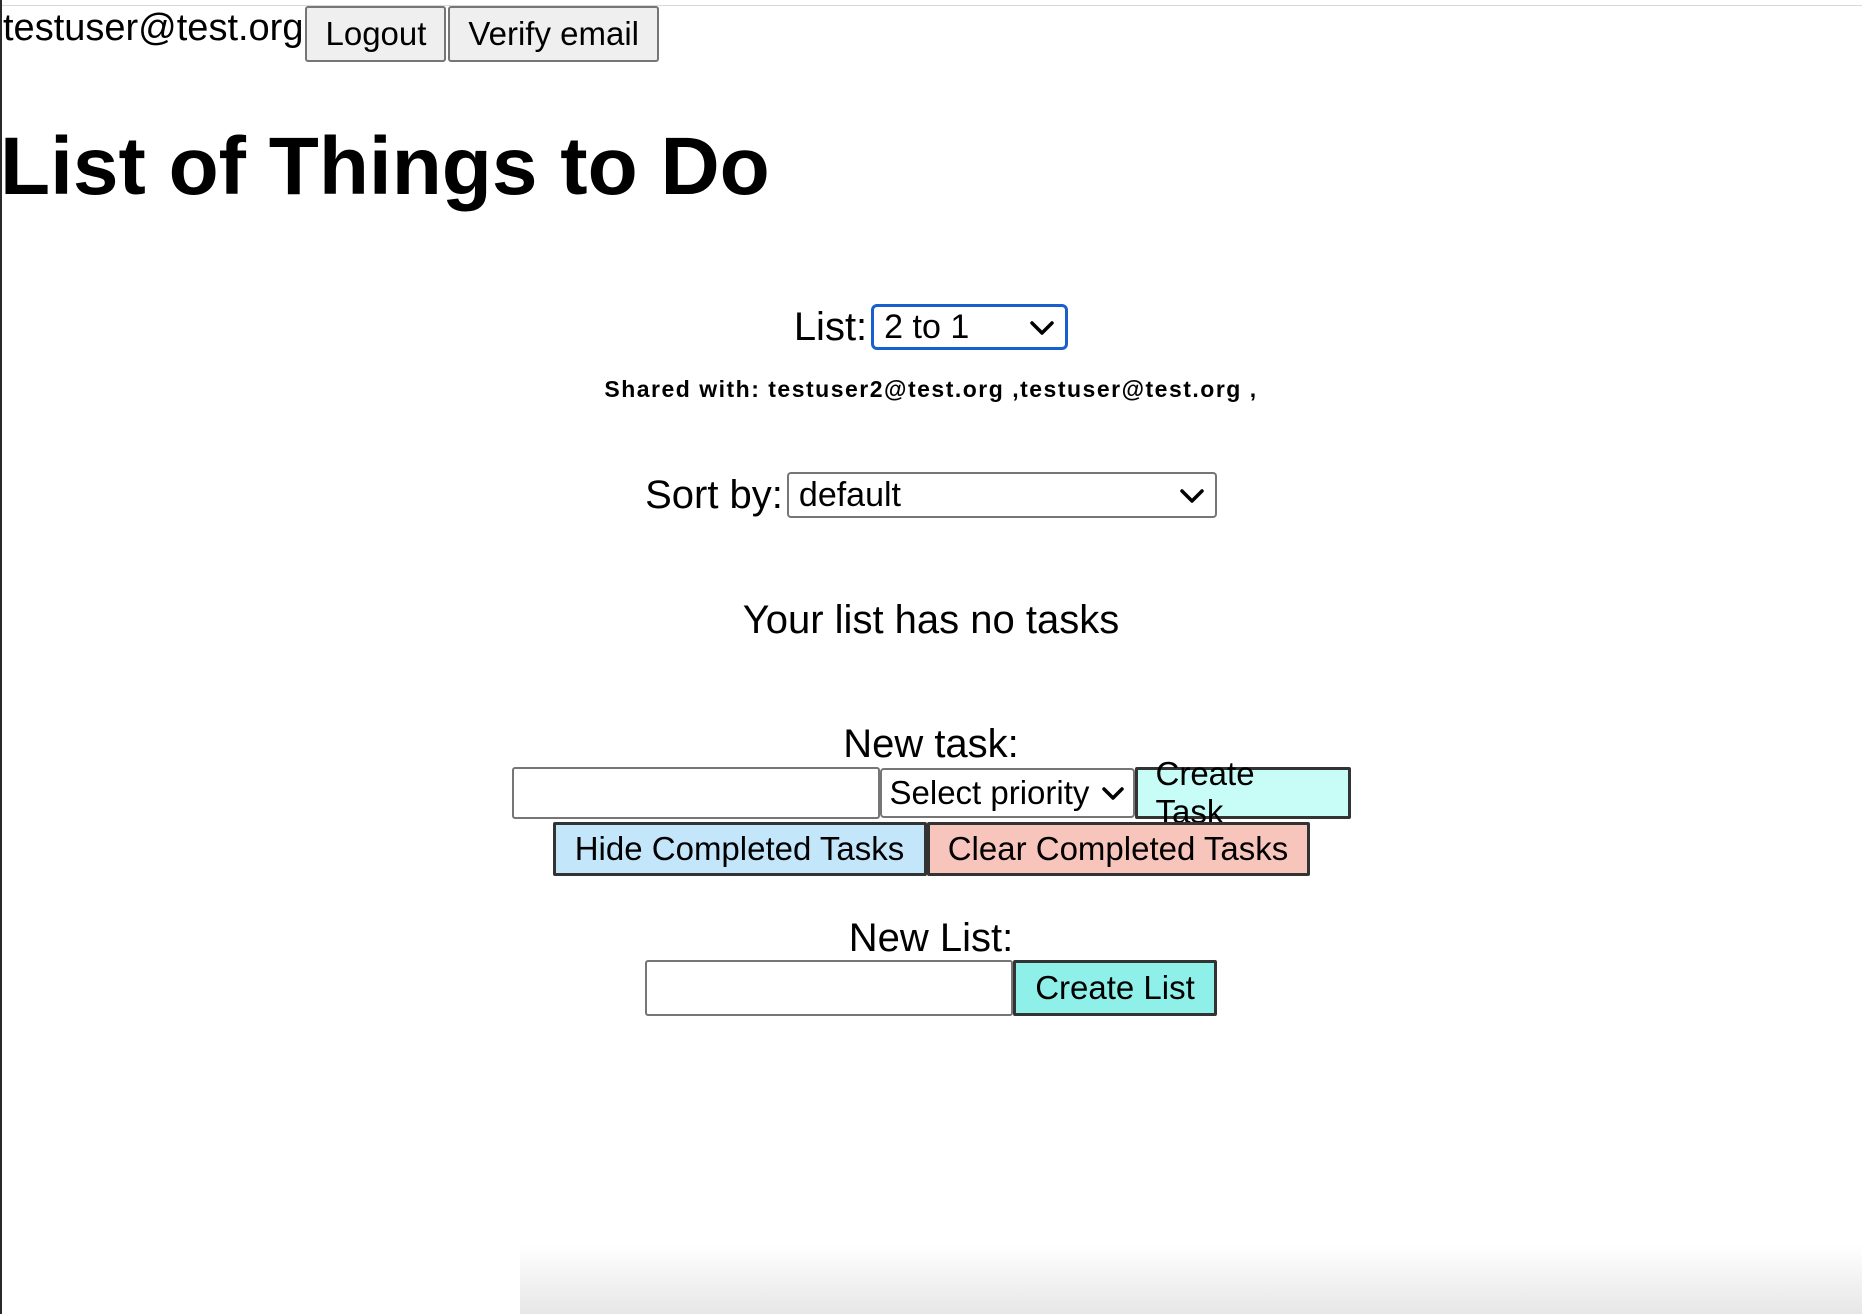 Image resolution: width=1862 pixels, height=1314 pixels. What do you see at coordinates (153, 28) in the screenshot?
I see `user-email: testuser@test.org` at bounding box center [153, 28].